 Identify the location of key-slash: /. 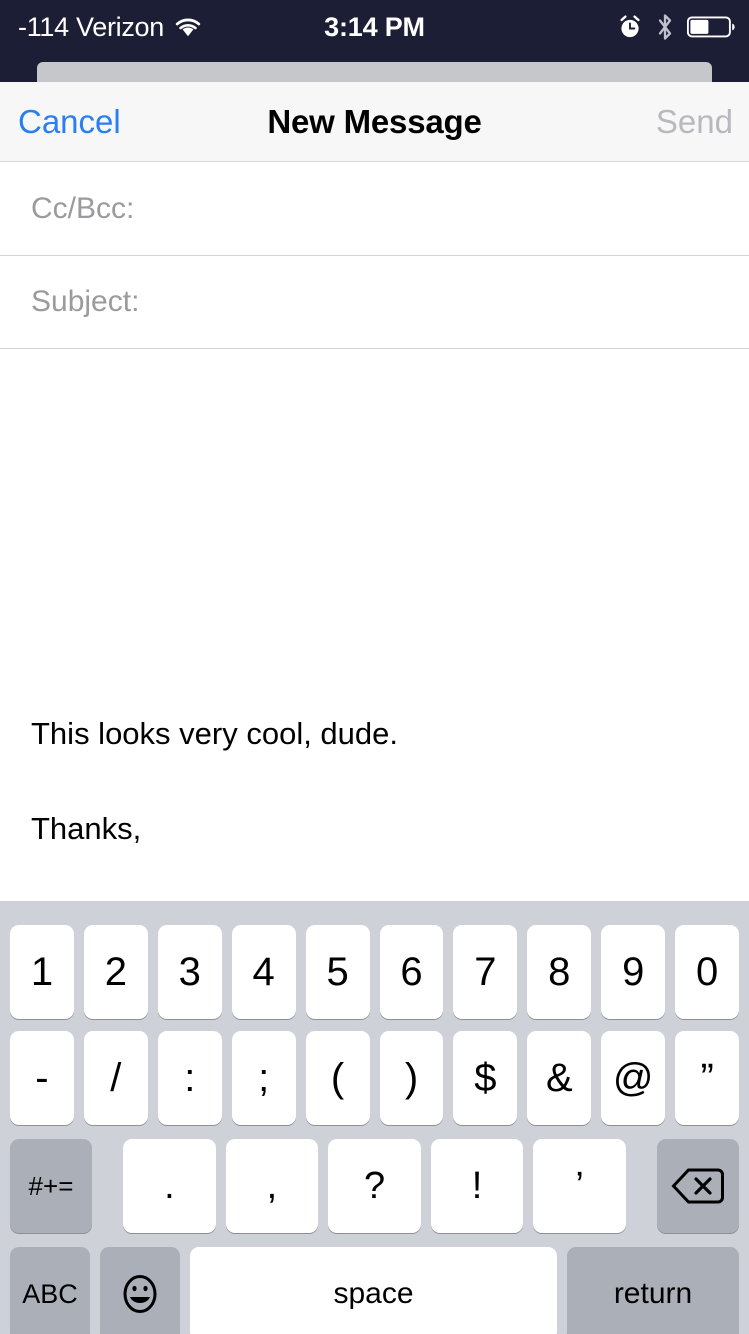
(115, 1078).